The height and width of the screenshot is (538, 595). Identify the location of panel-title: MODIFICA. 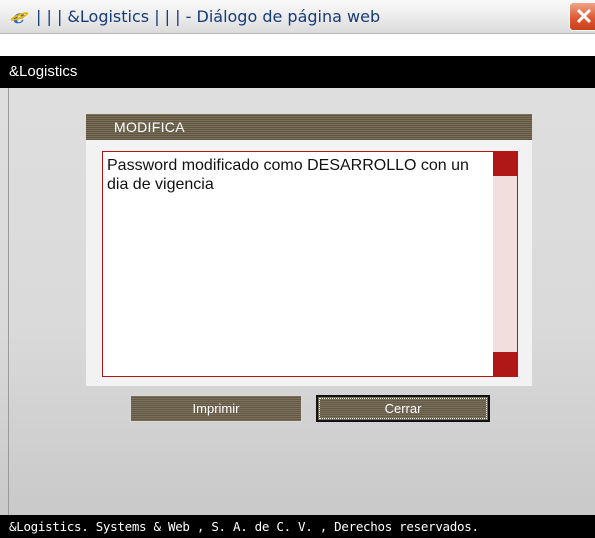
(309, 127).